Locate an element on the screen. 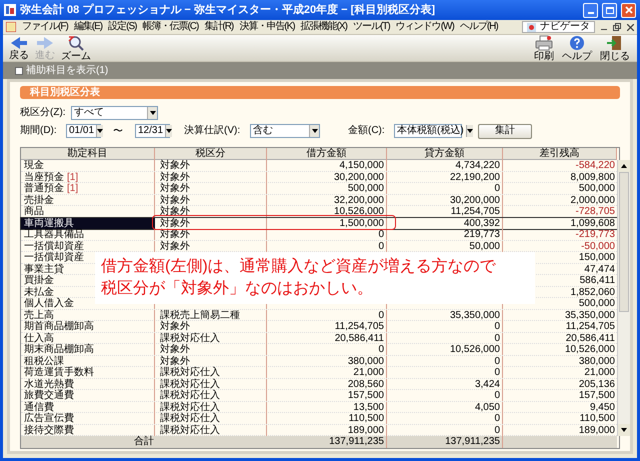 Image resolution: width=640 pixels, height=461 pixels. total-label: 合計 is located at coordinates (144, 442).